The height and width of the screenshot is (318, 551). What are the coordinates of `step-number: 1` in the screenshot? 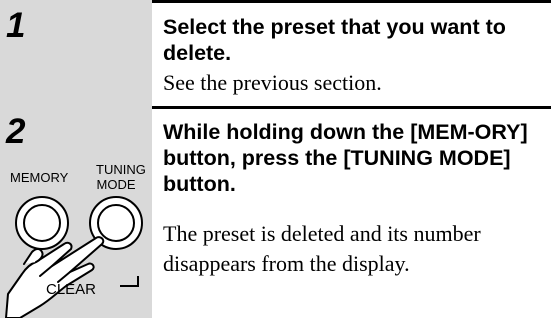 It's located at (16, 25).